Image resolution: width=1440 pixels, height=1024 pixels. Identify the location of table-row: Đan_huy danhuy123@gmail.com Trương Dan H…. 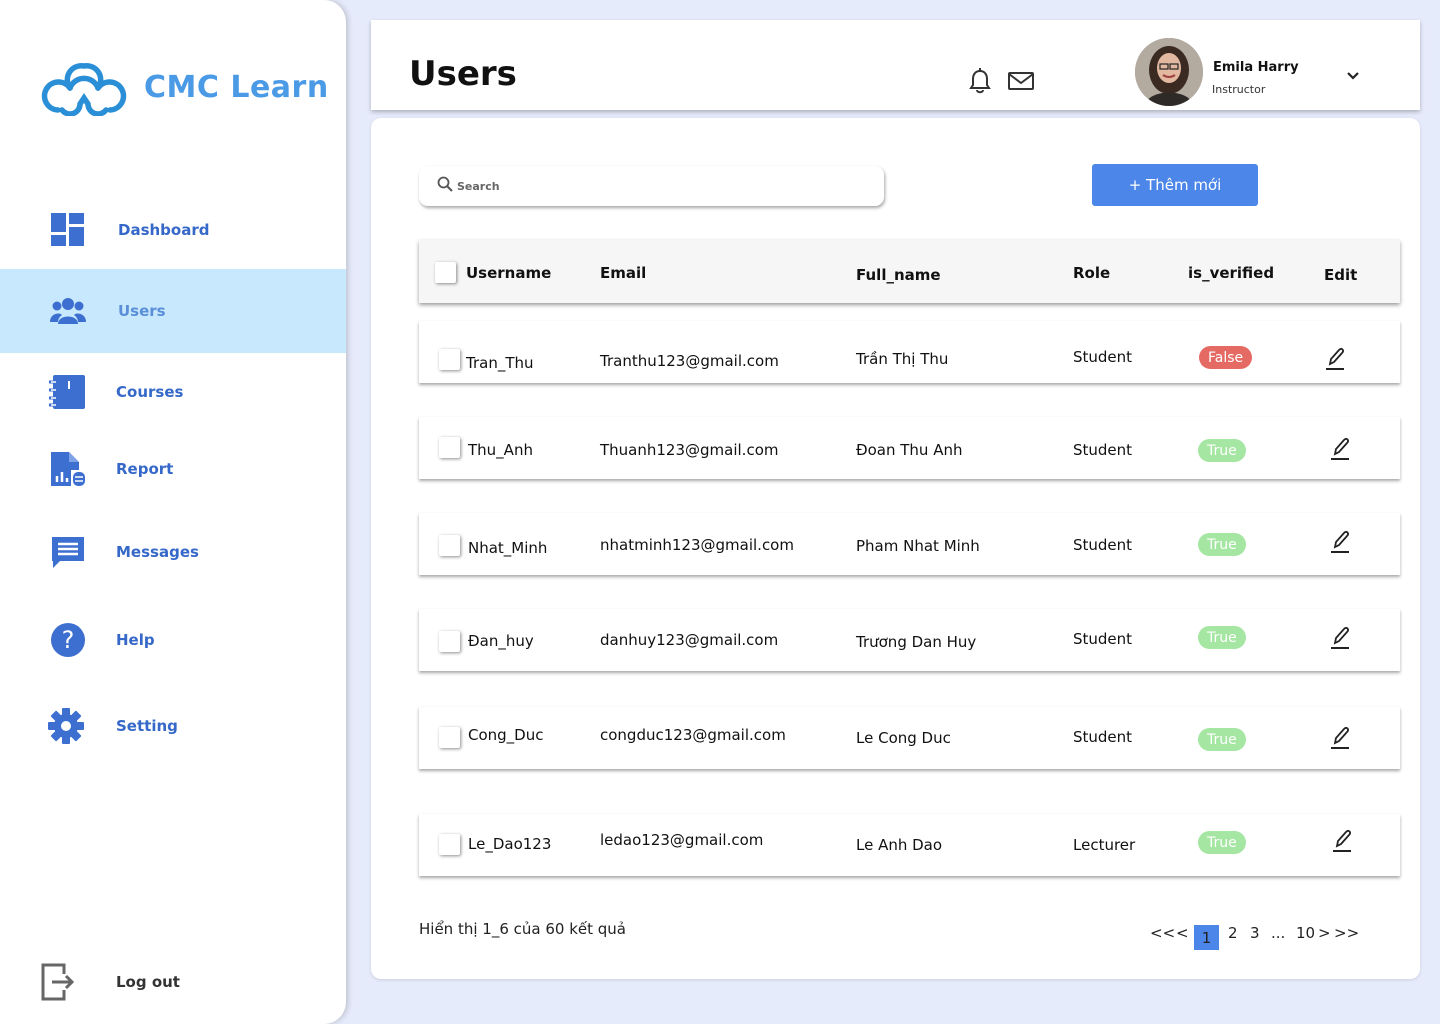
(909, 640).